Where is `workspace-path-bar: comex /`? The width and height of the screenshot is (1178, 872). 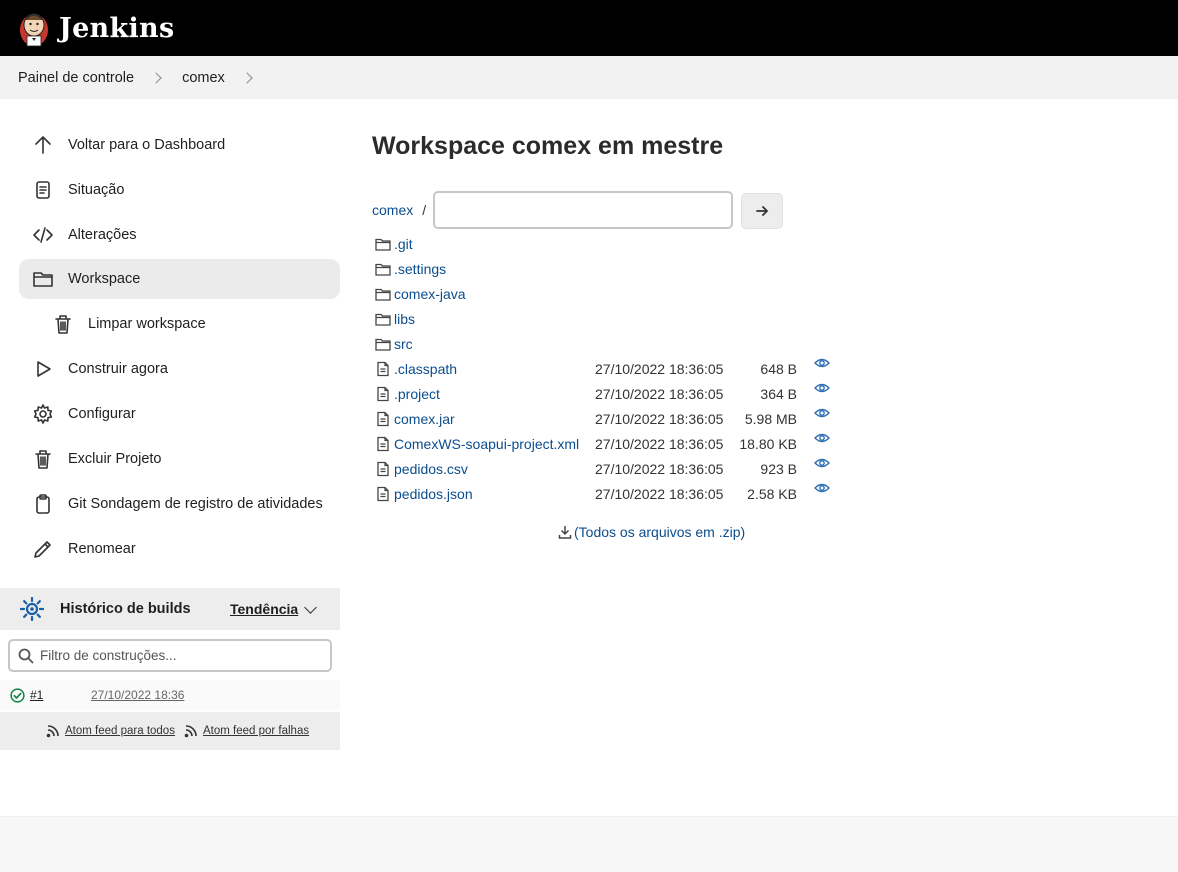
workspace-path-bar: comex / is located at coordinates (577, 210).